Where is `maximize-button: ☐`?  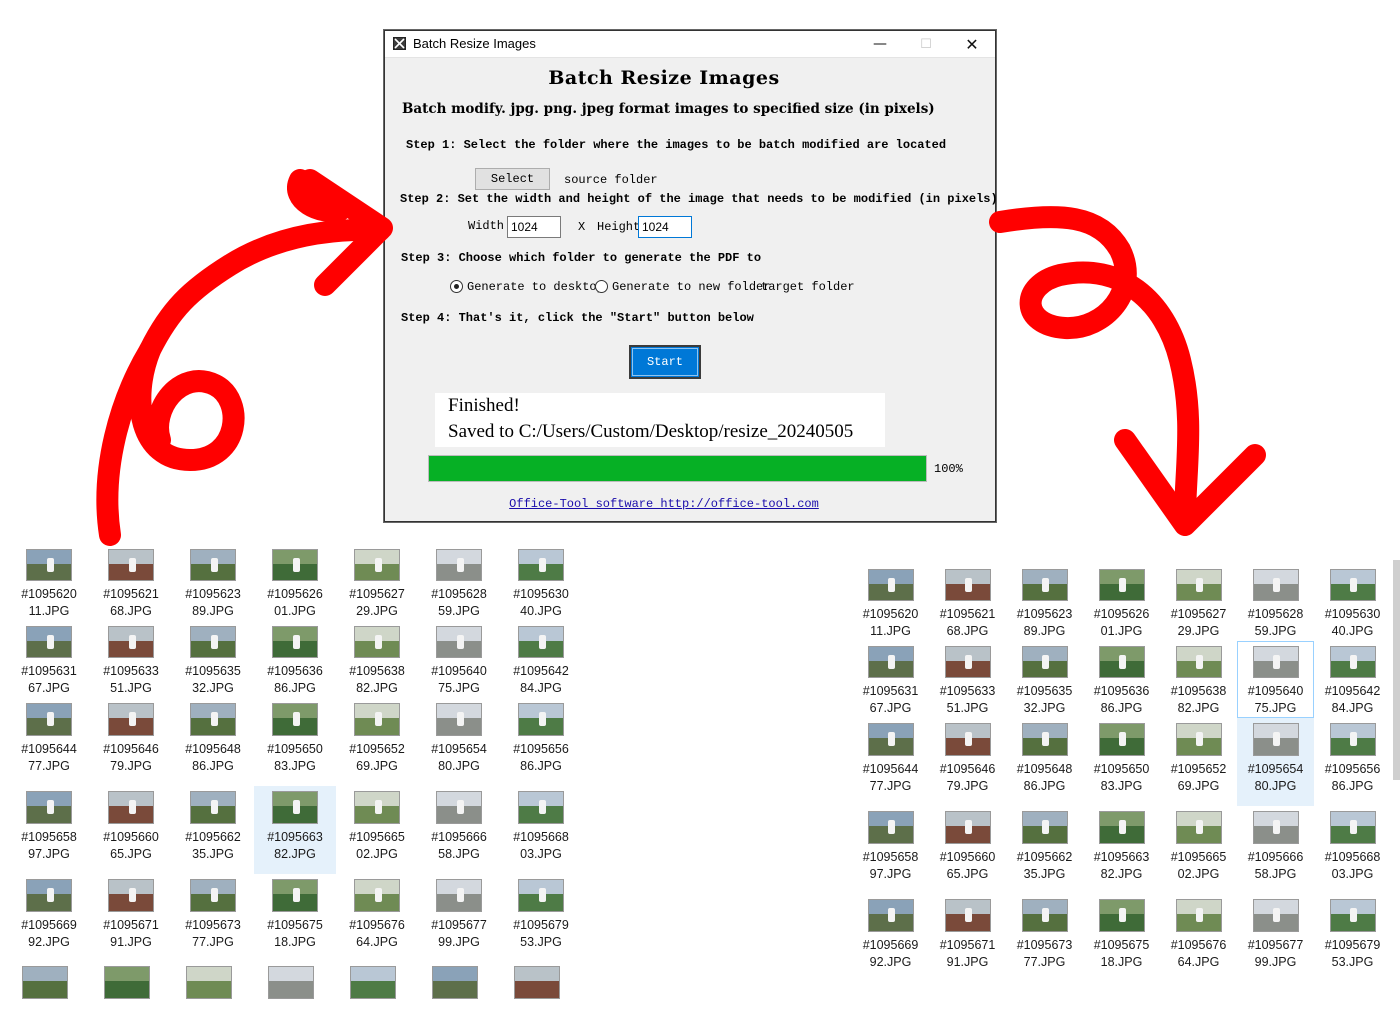 maximize-button: ☐ is located at coordinates (926, 44).